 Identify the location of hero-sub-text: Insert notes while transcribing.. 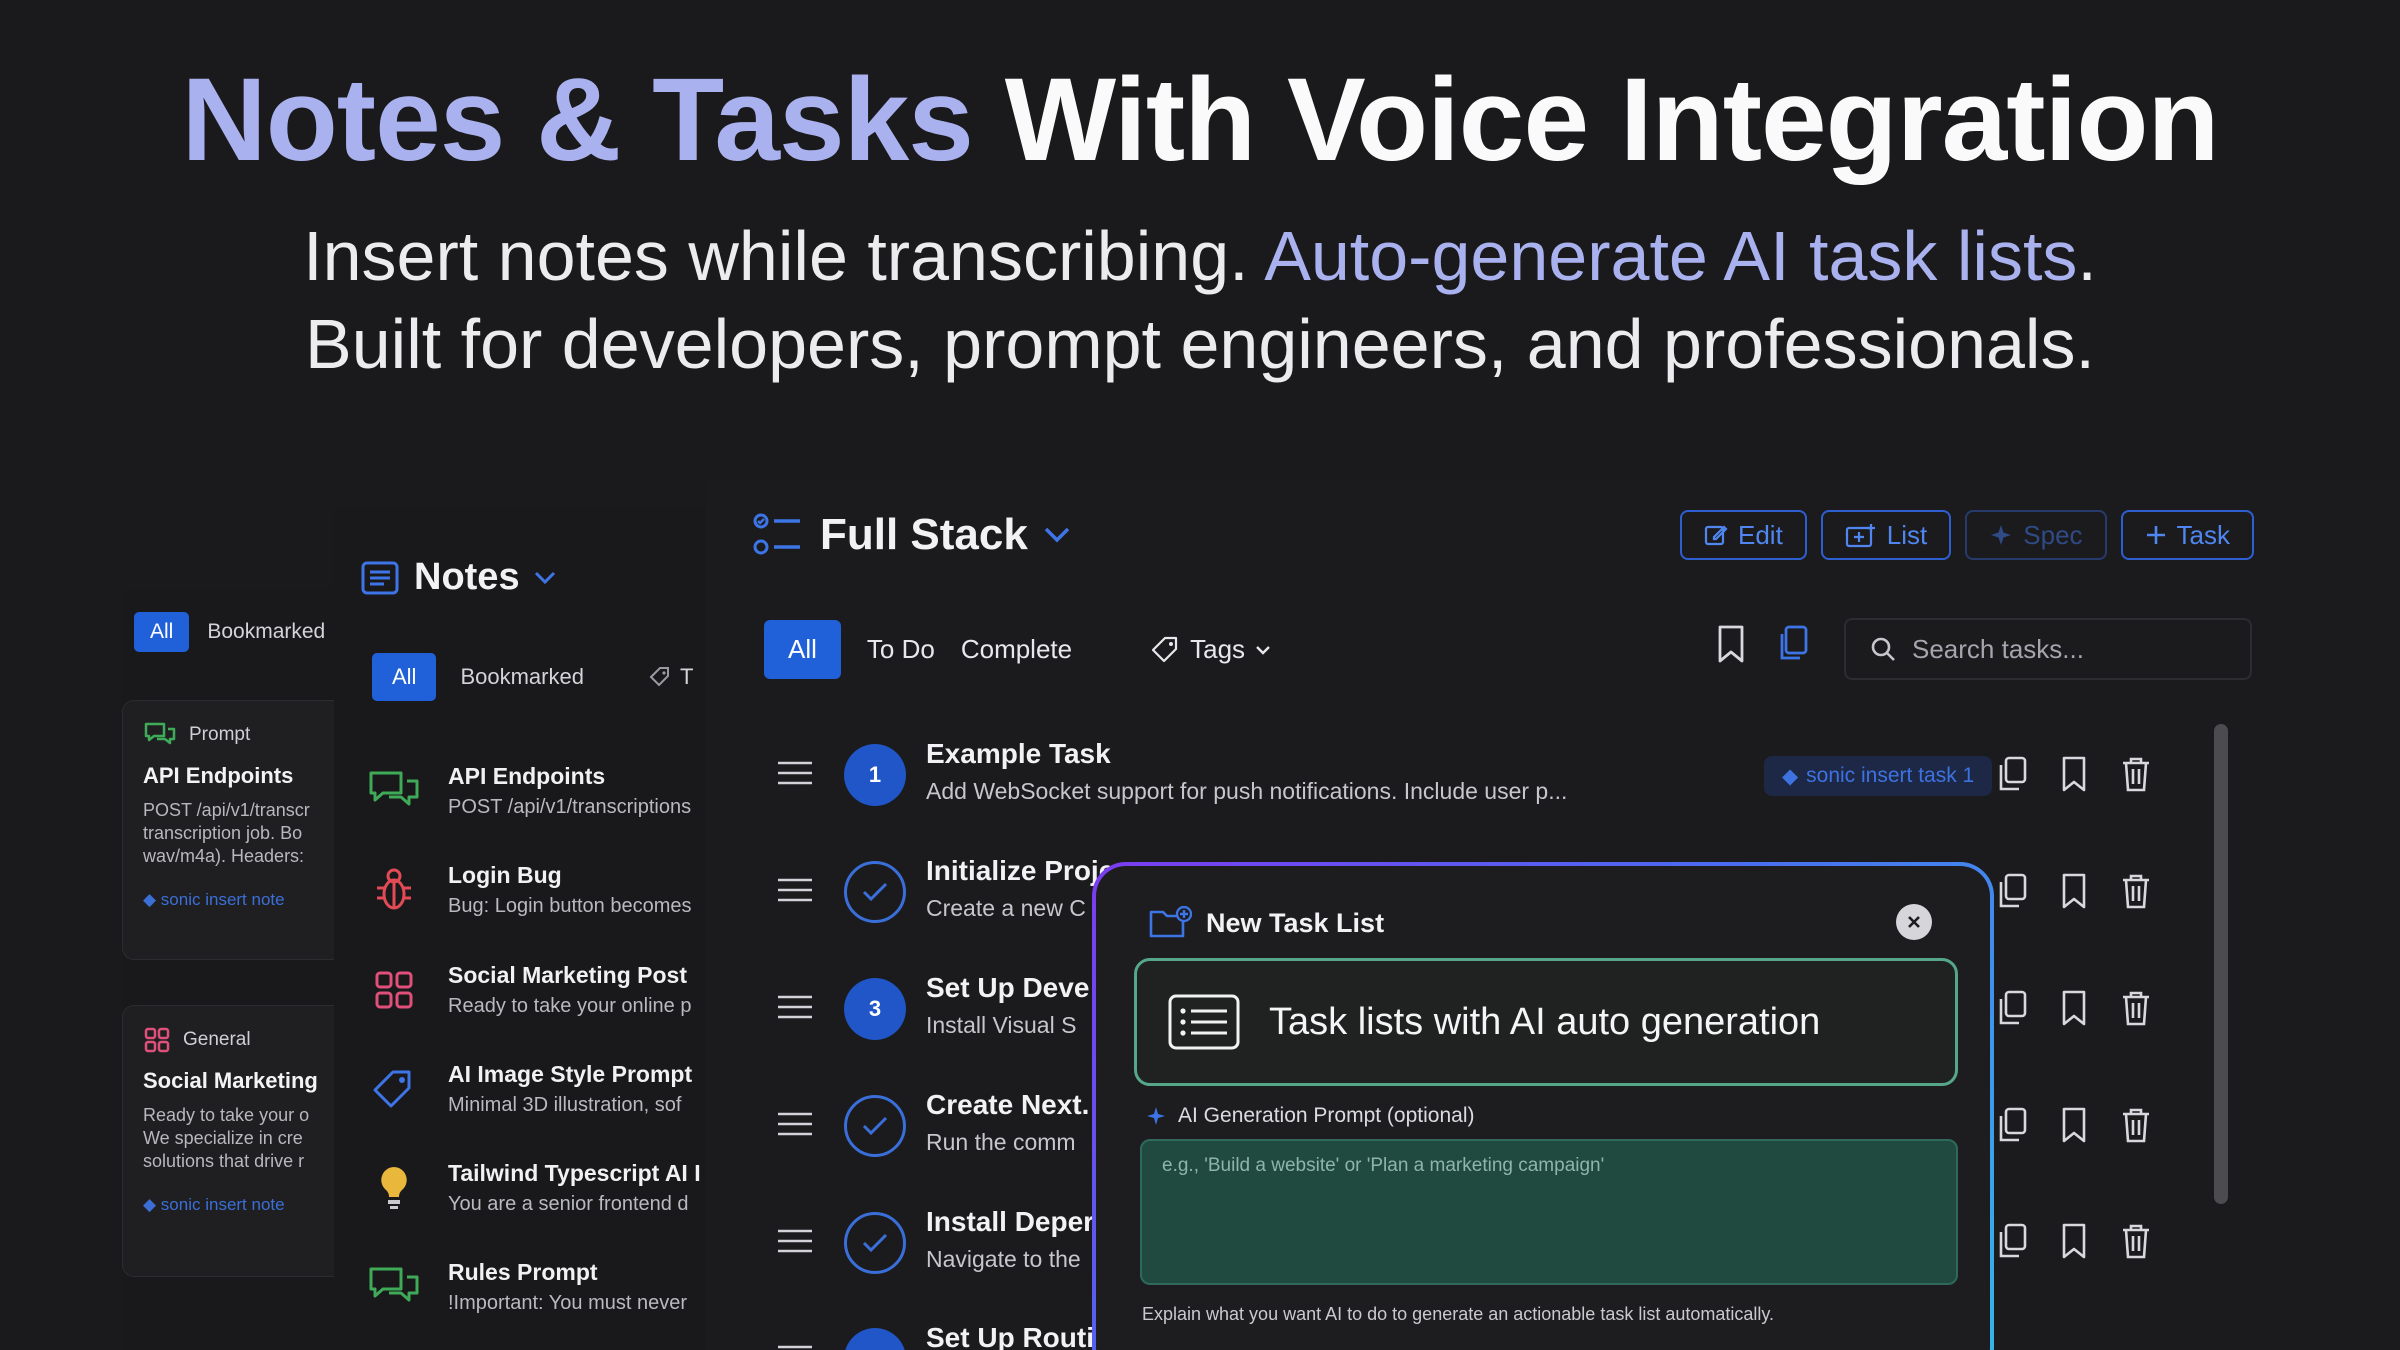
(784, 256).